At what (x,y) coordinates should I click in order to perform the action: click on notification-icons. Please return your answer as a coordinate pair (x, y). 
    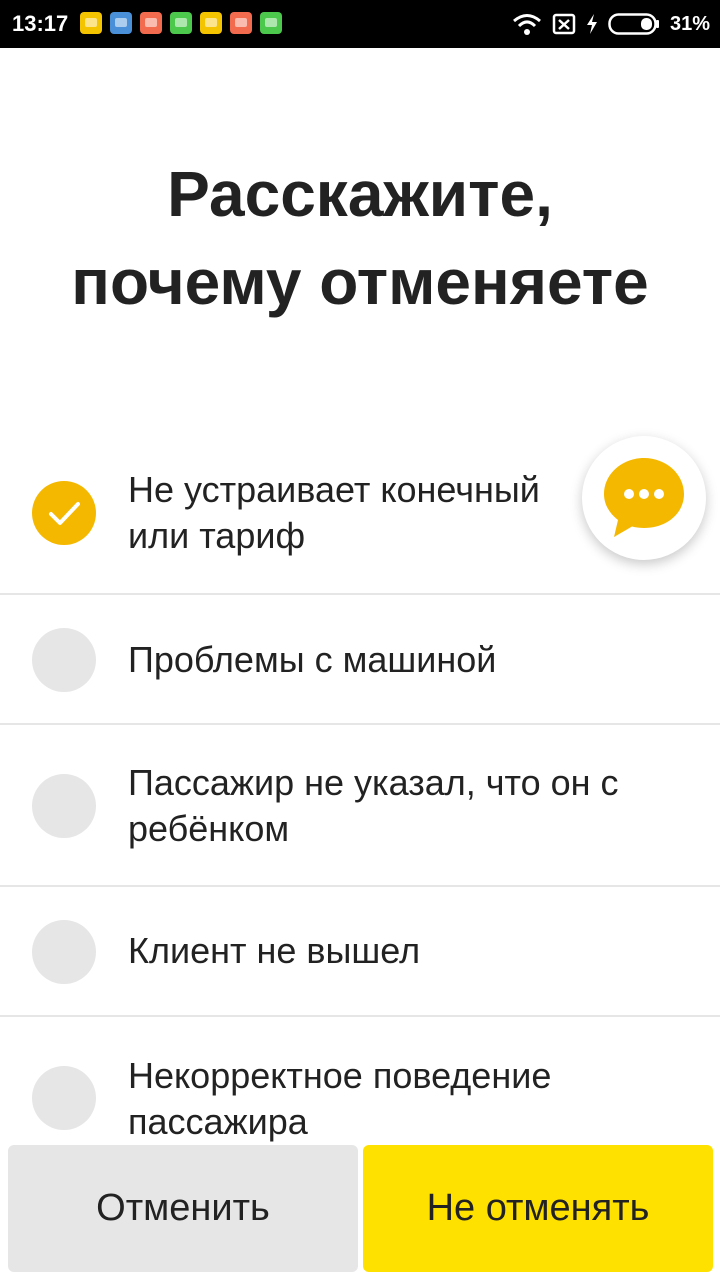
    Looking at the image, I should click on (181, 24).